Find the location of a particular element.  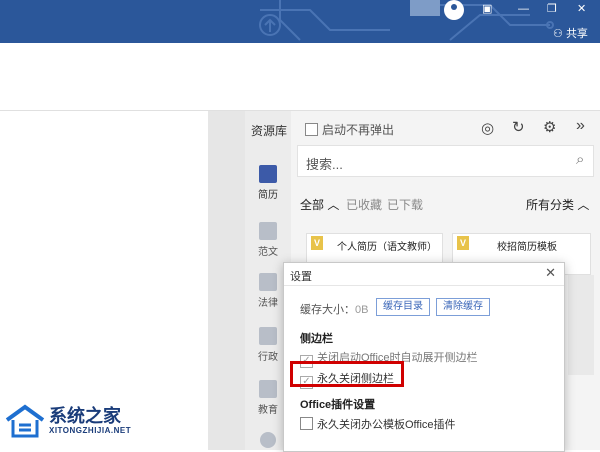

education-icon is located at coordinates (268, 389).